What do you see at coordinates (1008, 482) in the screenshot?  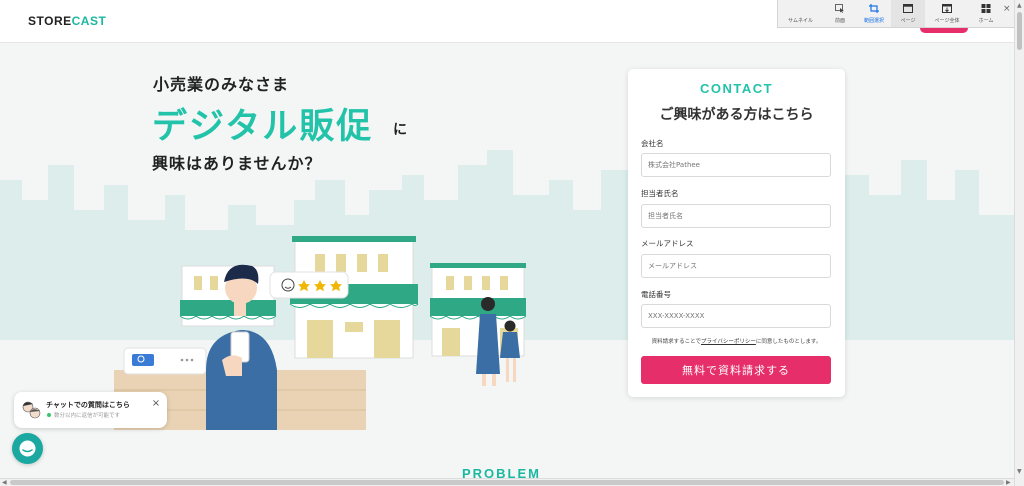 I see `scroll-right-arrow-icon: ▶` at bounding box center [1008, 482].